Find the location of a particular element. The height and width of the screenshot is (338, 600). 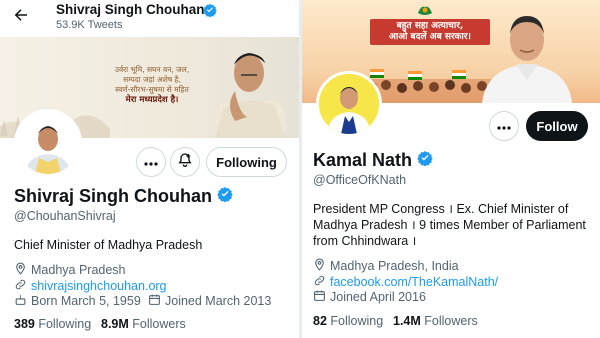

party-logo-icon is located at coordinates (425, 10).